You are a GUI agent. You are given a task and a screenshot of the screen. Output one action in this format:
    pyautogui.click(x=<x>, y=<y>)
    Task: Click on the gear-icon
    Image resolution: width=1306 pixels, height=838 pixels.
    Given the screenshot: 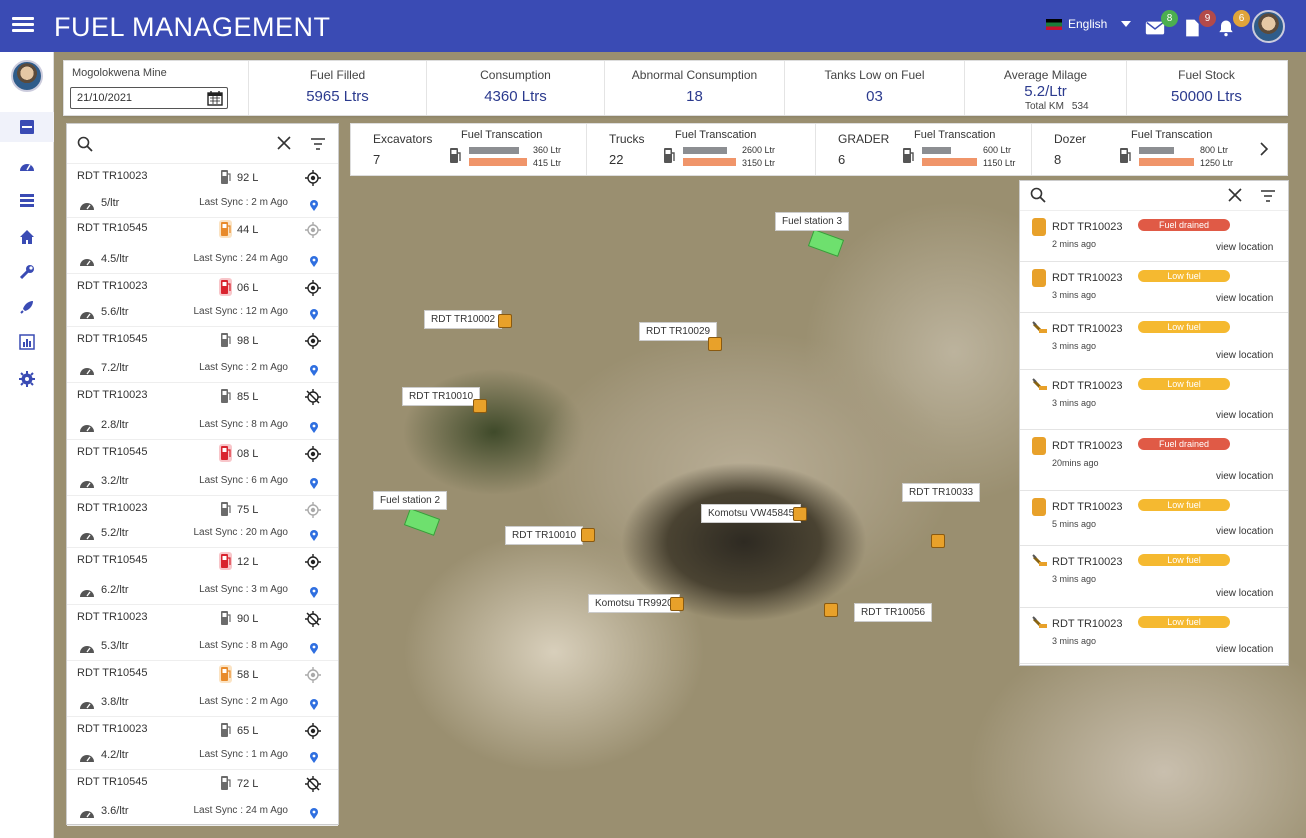 What is the action you would take?
    pyautogui.click(x=27, y=379)
    